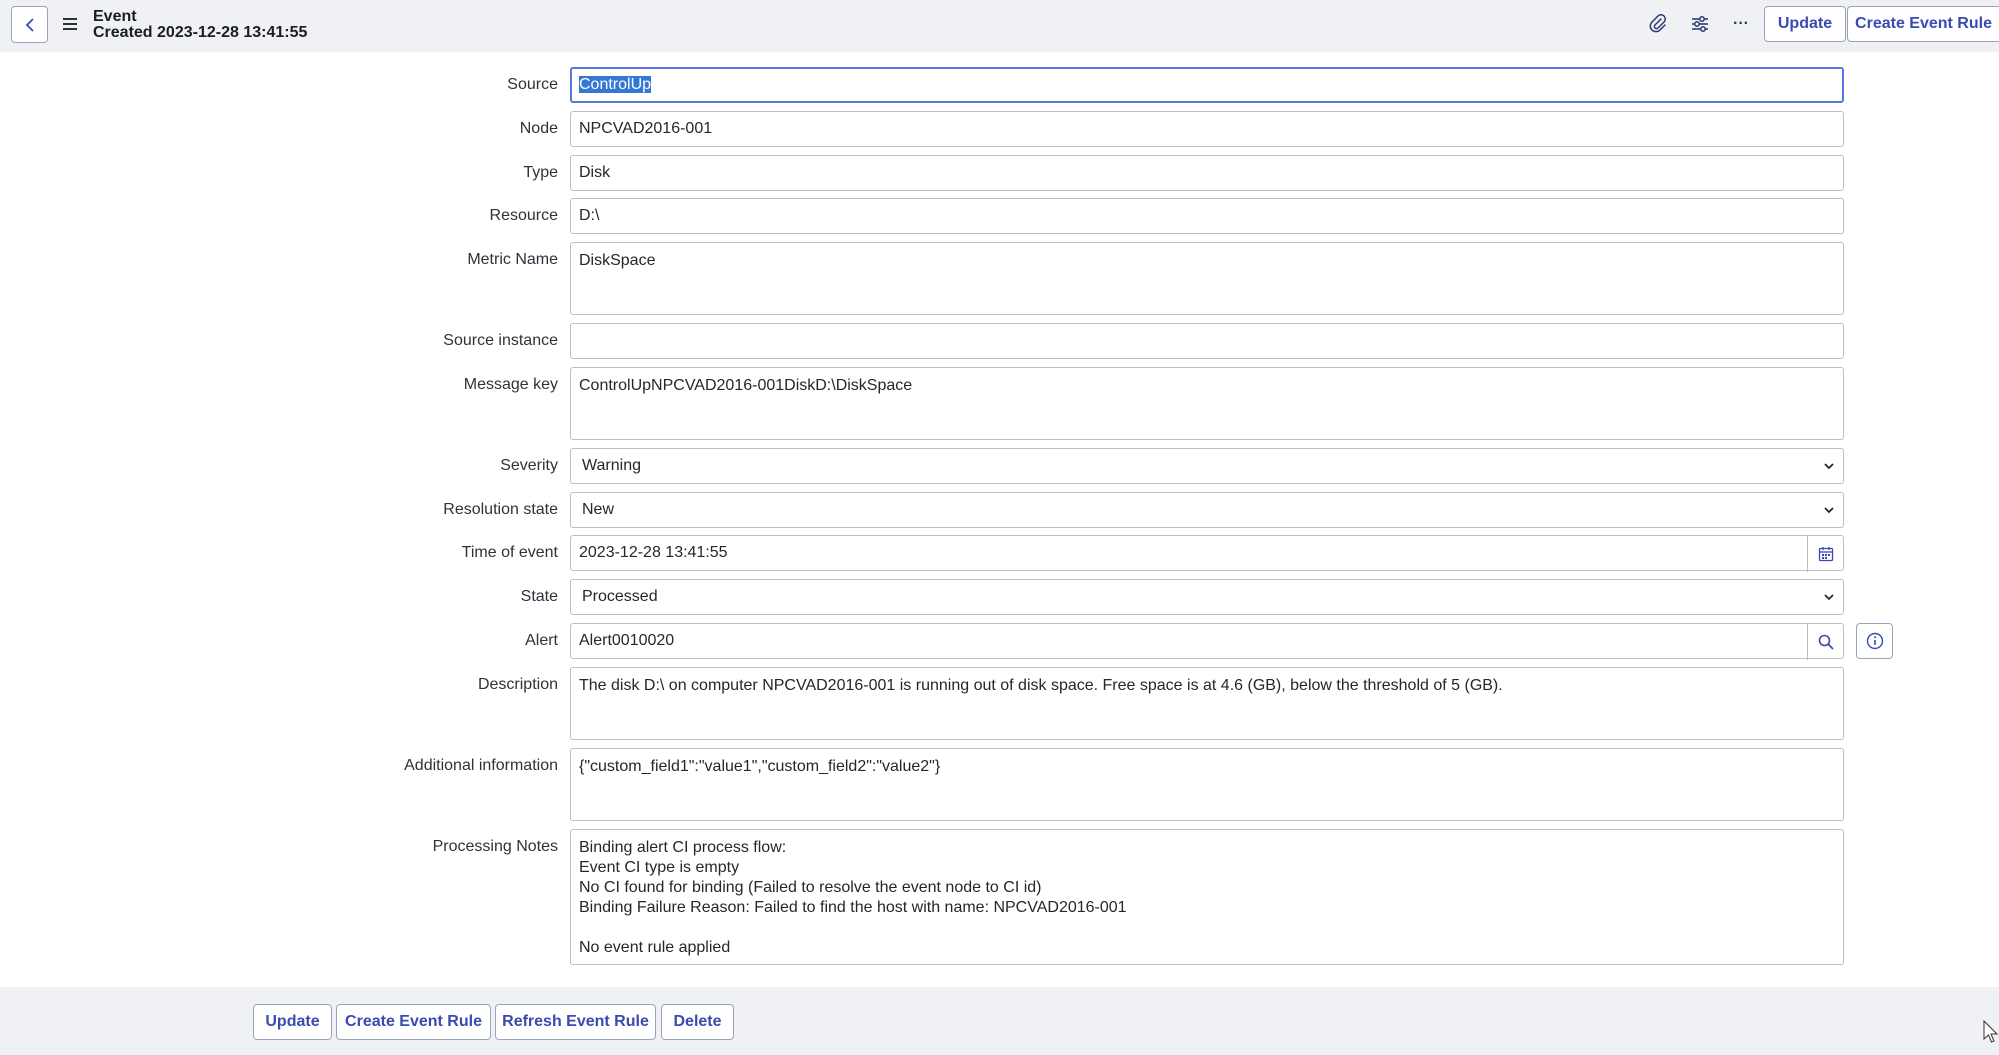  I want to click on create-event-rule-button-footer: Create Event Rule, so click(413, 1022).